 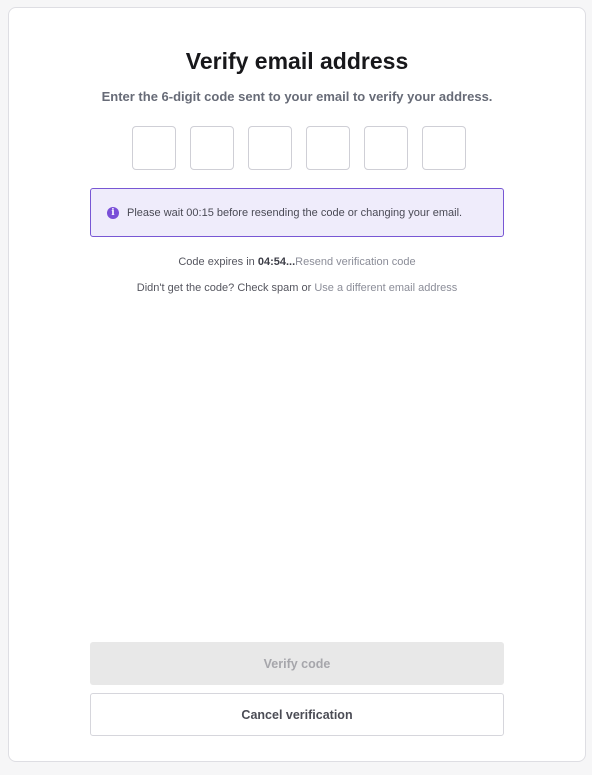 What do you see at coordinates (297, 714) in the screenshot?
I see `cancel-verification-button: Cancel verification` at bounding box center [297, 714].